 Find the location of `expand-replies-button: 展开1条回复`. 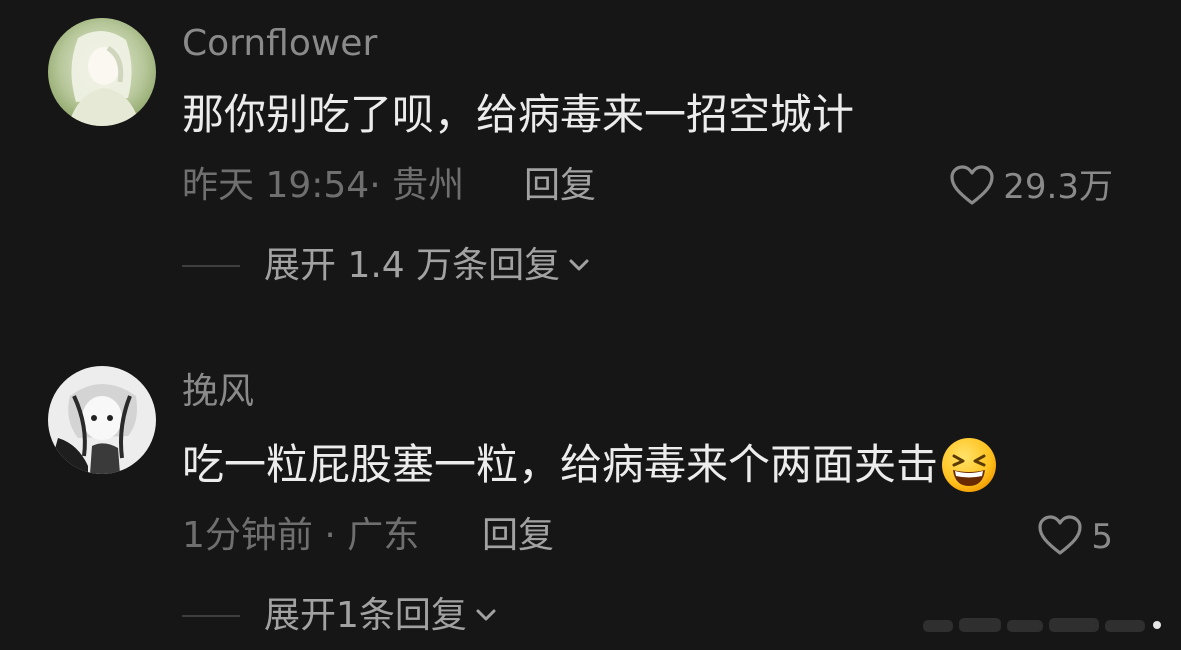

expand-replies-button: 展开1条回复 is located at coordinates (339, 616).